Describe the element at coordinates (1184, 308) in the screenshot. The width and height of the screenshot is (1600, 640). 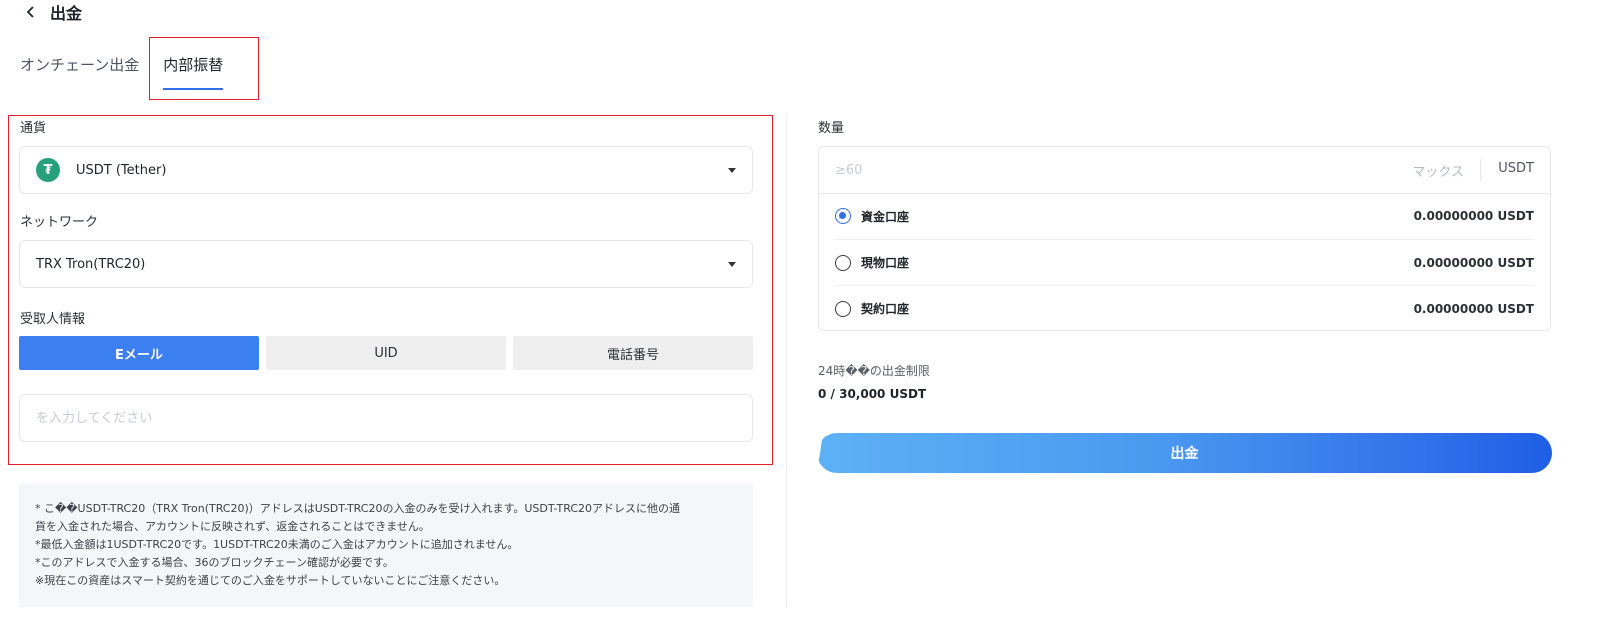
I see `account-option-contract: 契約口座 0.00000000 USDT` at that location.